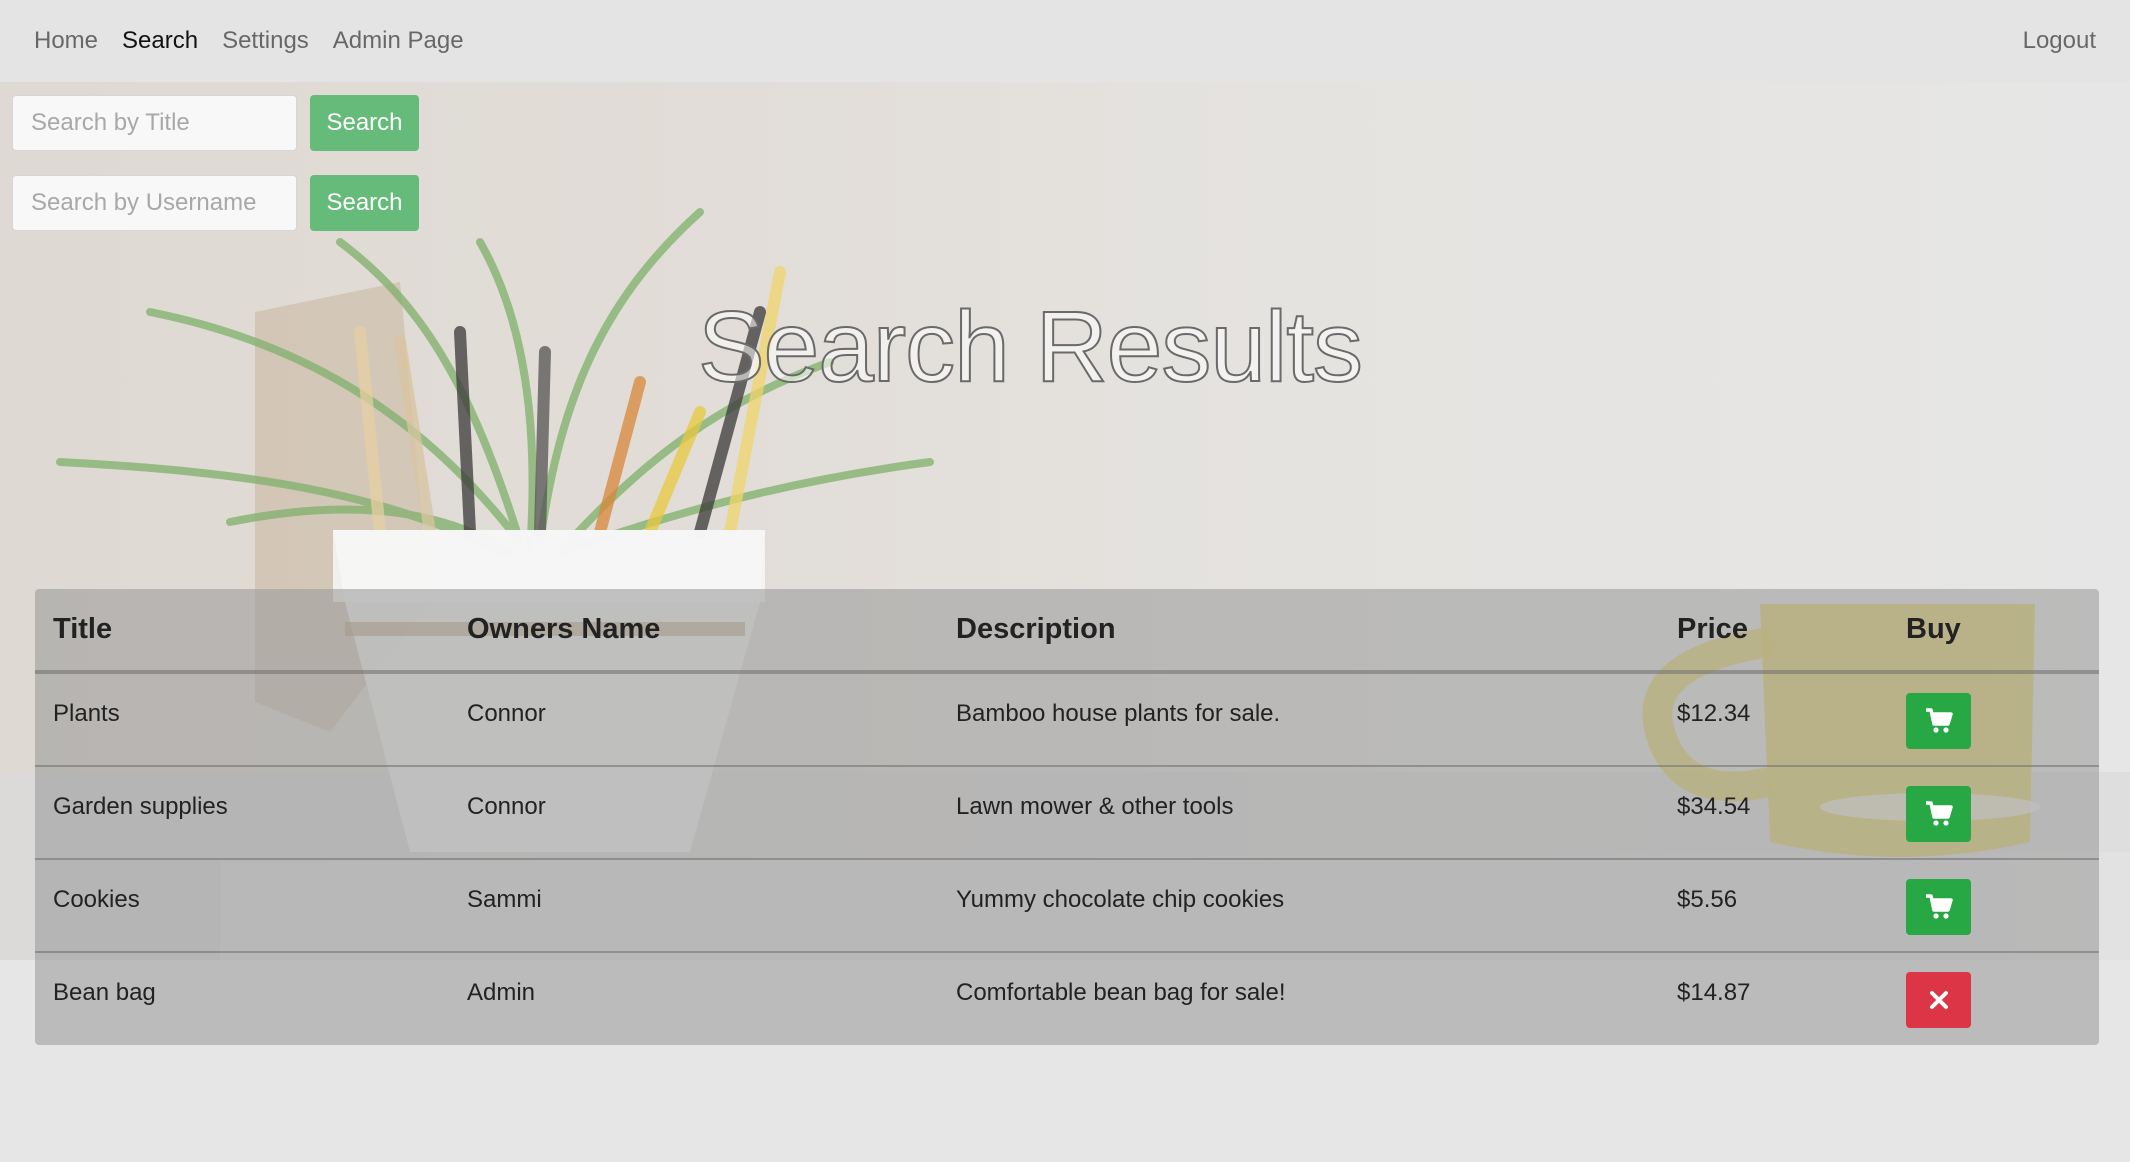  I want to click on search-by-username-input, so click(154, 203).